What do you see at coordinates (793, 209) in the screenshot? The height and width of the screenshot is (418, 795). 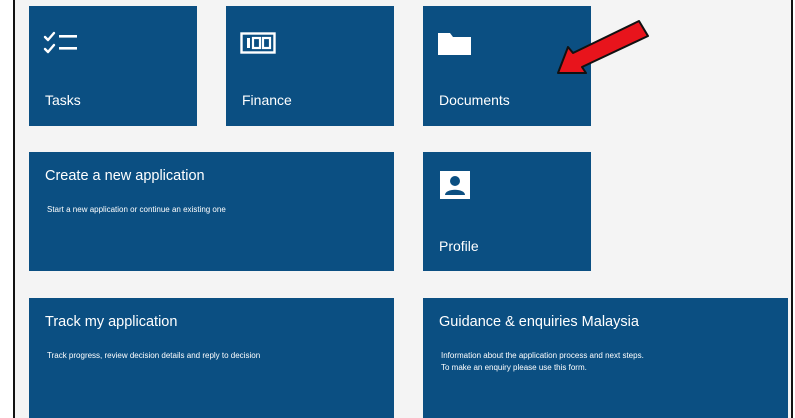 I see `right-frame-border` at bounding box center [793, 209].